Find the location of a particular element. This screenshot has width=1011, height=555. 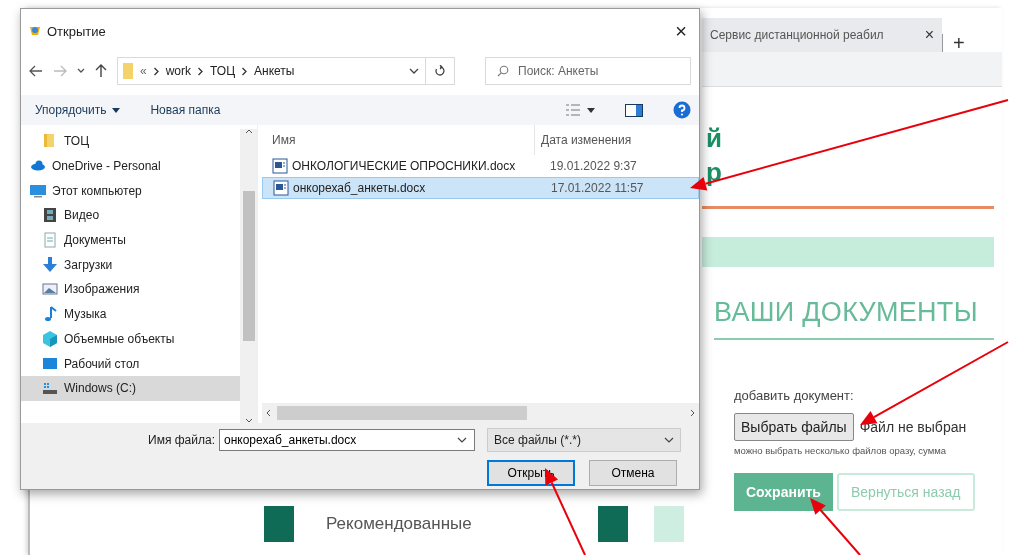

nav-item: ТОЦ is located at coordinates (130, 141).